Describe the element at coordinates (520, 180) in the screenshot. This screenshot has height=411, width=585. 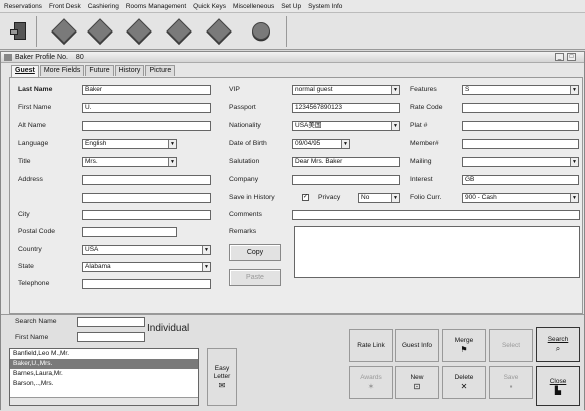
I see `interest-field: GB` at that location.